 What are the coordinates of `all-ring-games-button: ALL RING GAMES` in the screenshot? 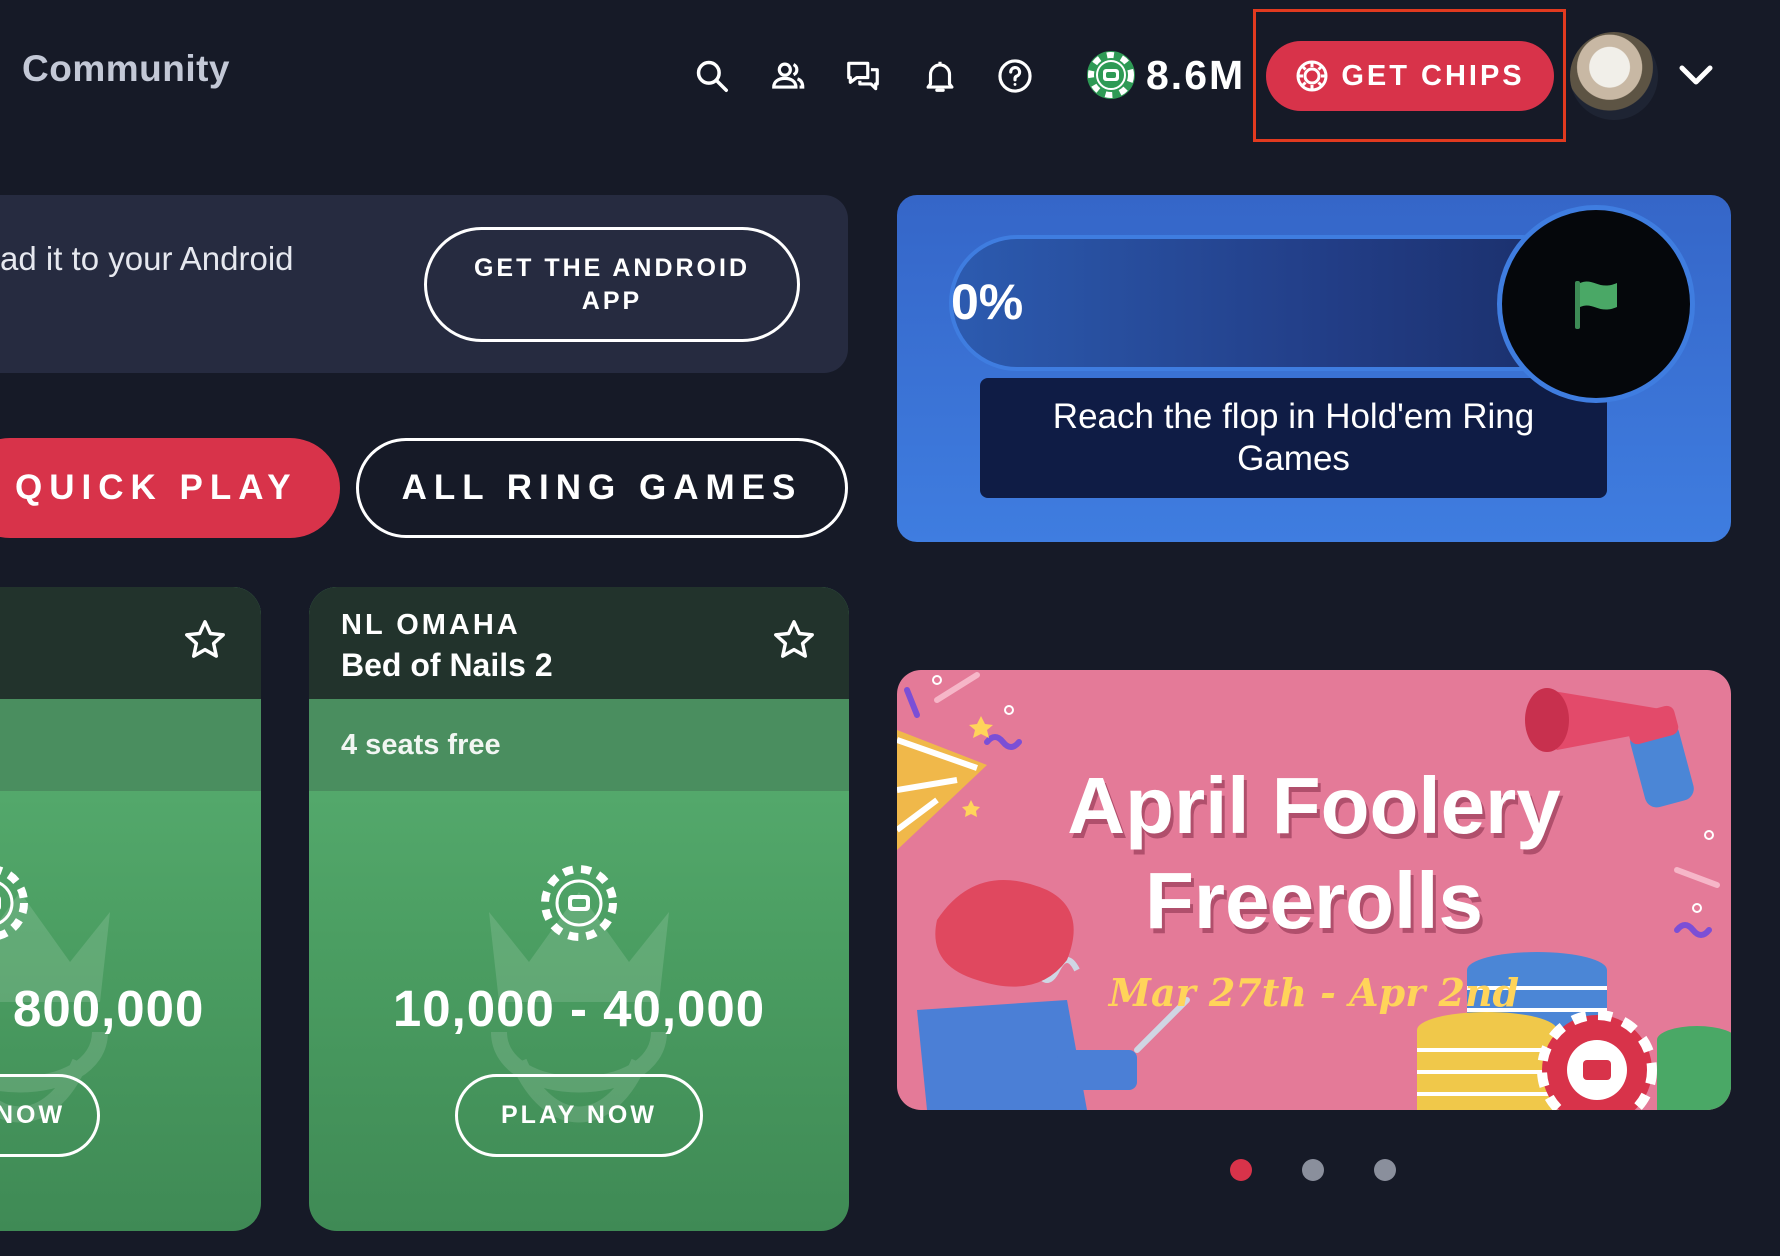 It's located at (602, 488).